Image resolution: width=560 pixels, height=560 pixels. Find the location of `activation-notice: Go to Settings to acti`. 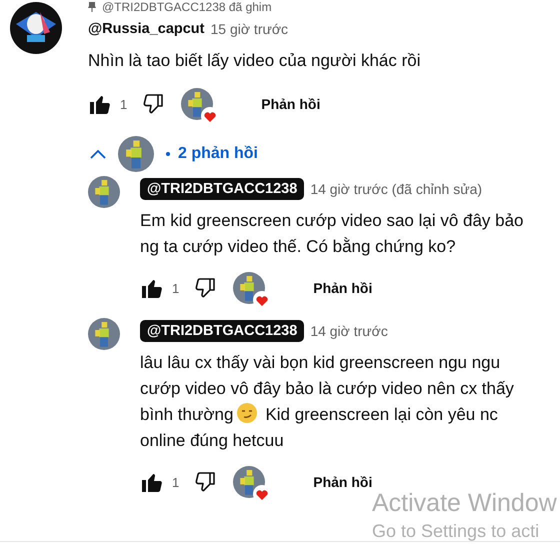

activation-notice: Go to Settings to acti is located at coordinates (456, 531).